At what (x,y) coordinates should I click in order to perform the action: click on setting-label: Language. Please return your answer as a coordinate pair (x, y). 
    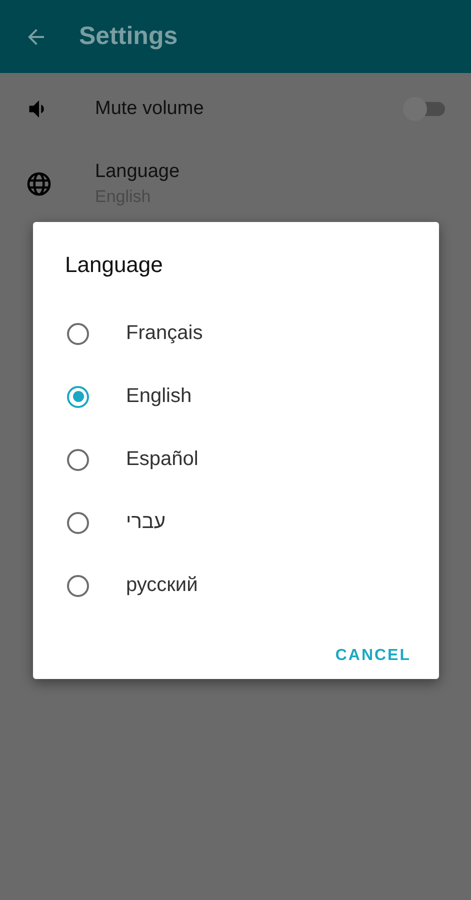
    Looking at the image, I should click on (138, 172).